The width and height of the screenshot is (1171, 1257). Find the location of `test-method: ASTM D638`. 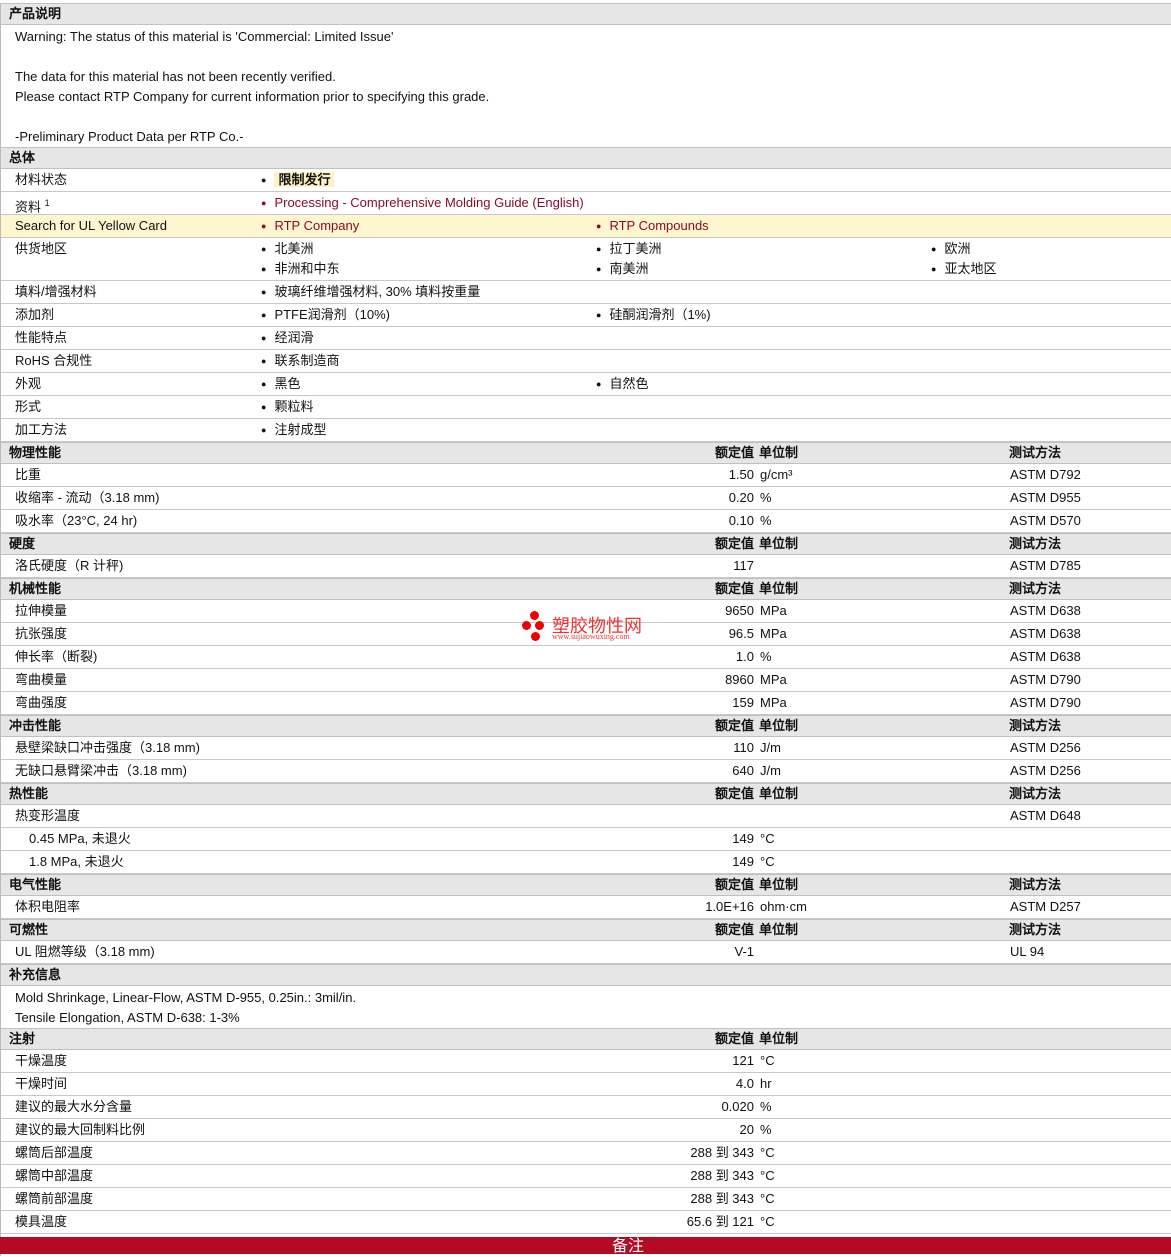

test-method: ASTM D638 is located at coordinates (1045, 610).